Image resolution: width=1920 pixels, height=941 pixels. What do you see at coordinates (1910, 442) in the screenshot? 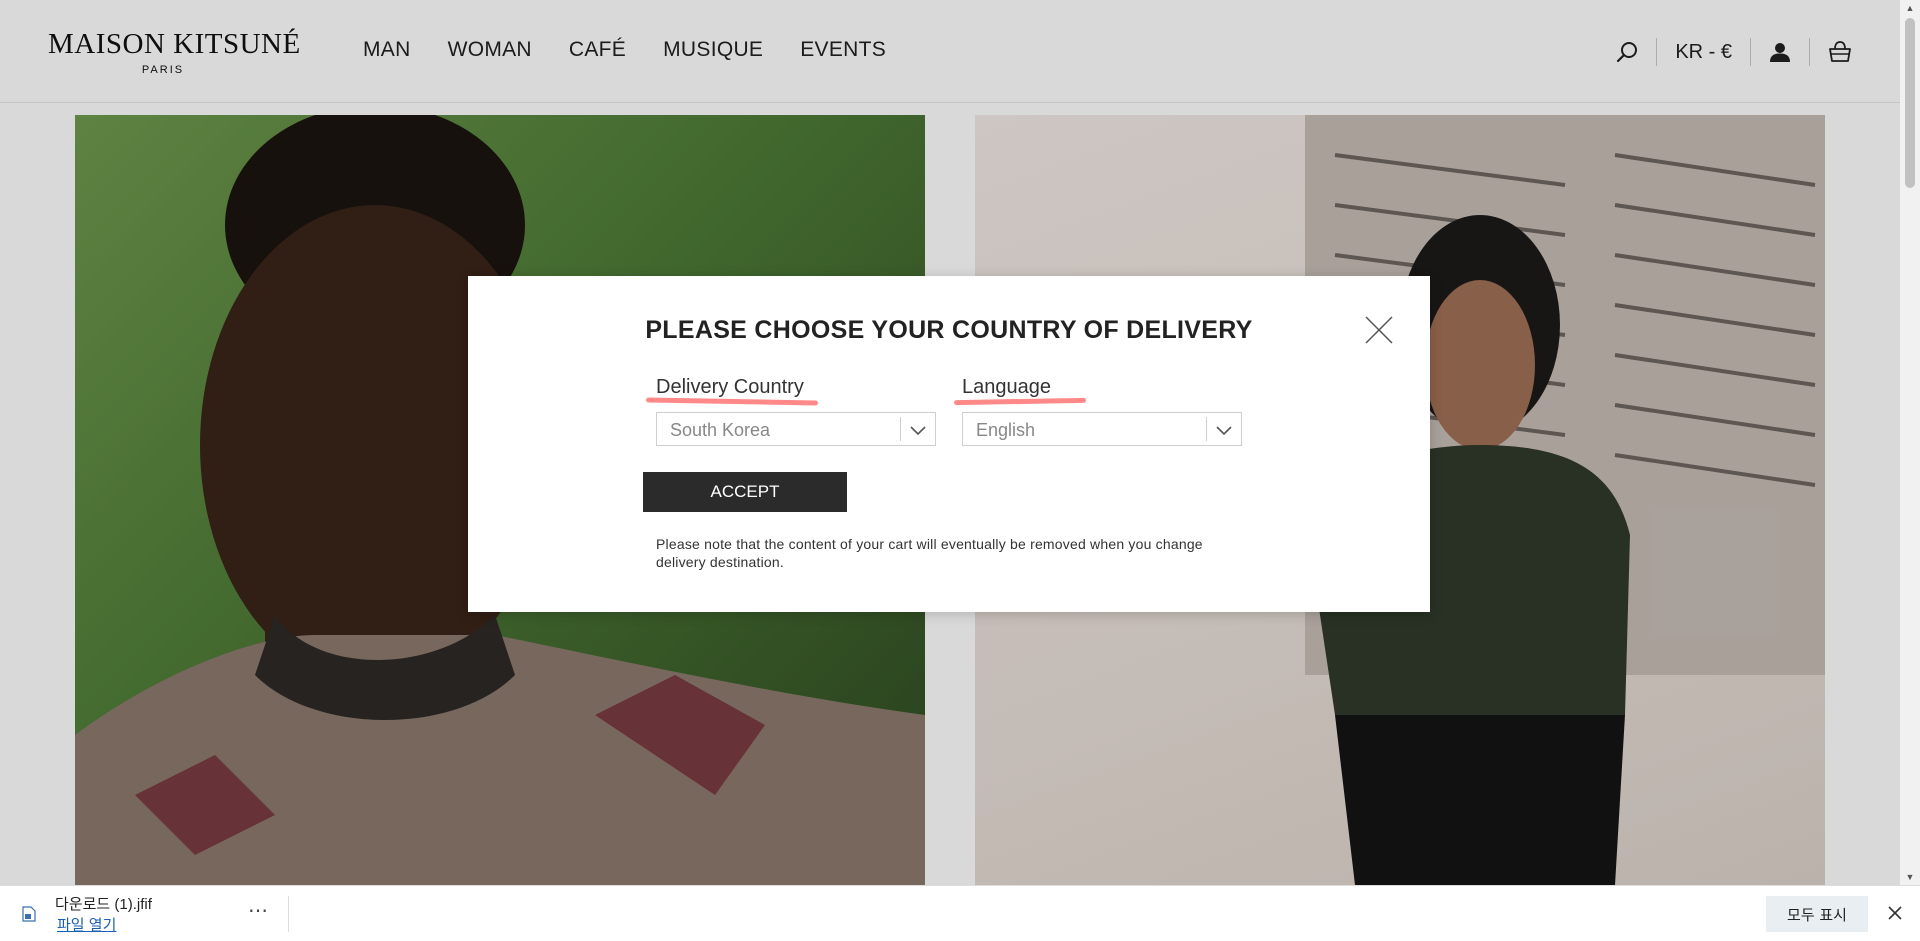
I see `page-scrollbar: ▲ ▼` at bounding box center [1910, 442].